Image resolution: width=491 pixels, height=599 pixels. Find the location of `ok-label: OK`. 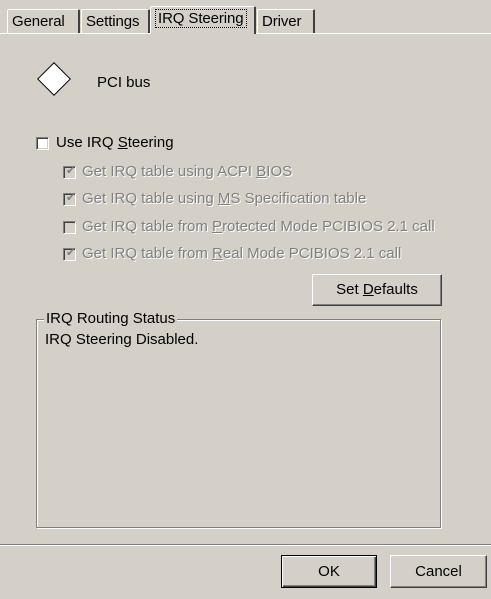

ok-label: OK is located at coordinates (329, 571).